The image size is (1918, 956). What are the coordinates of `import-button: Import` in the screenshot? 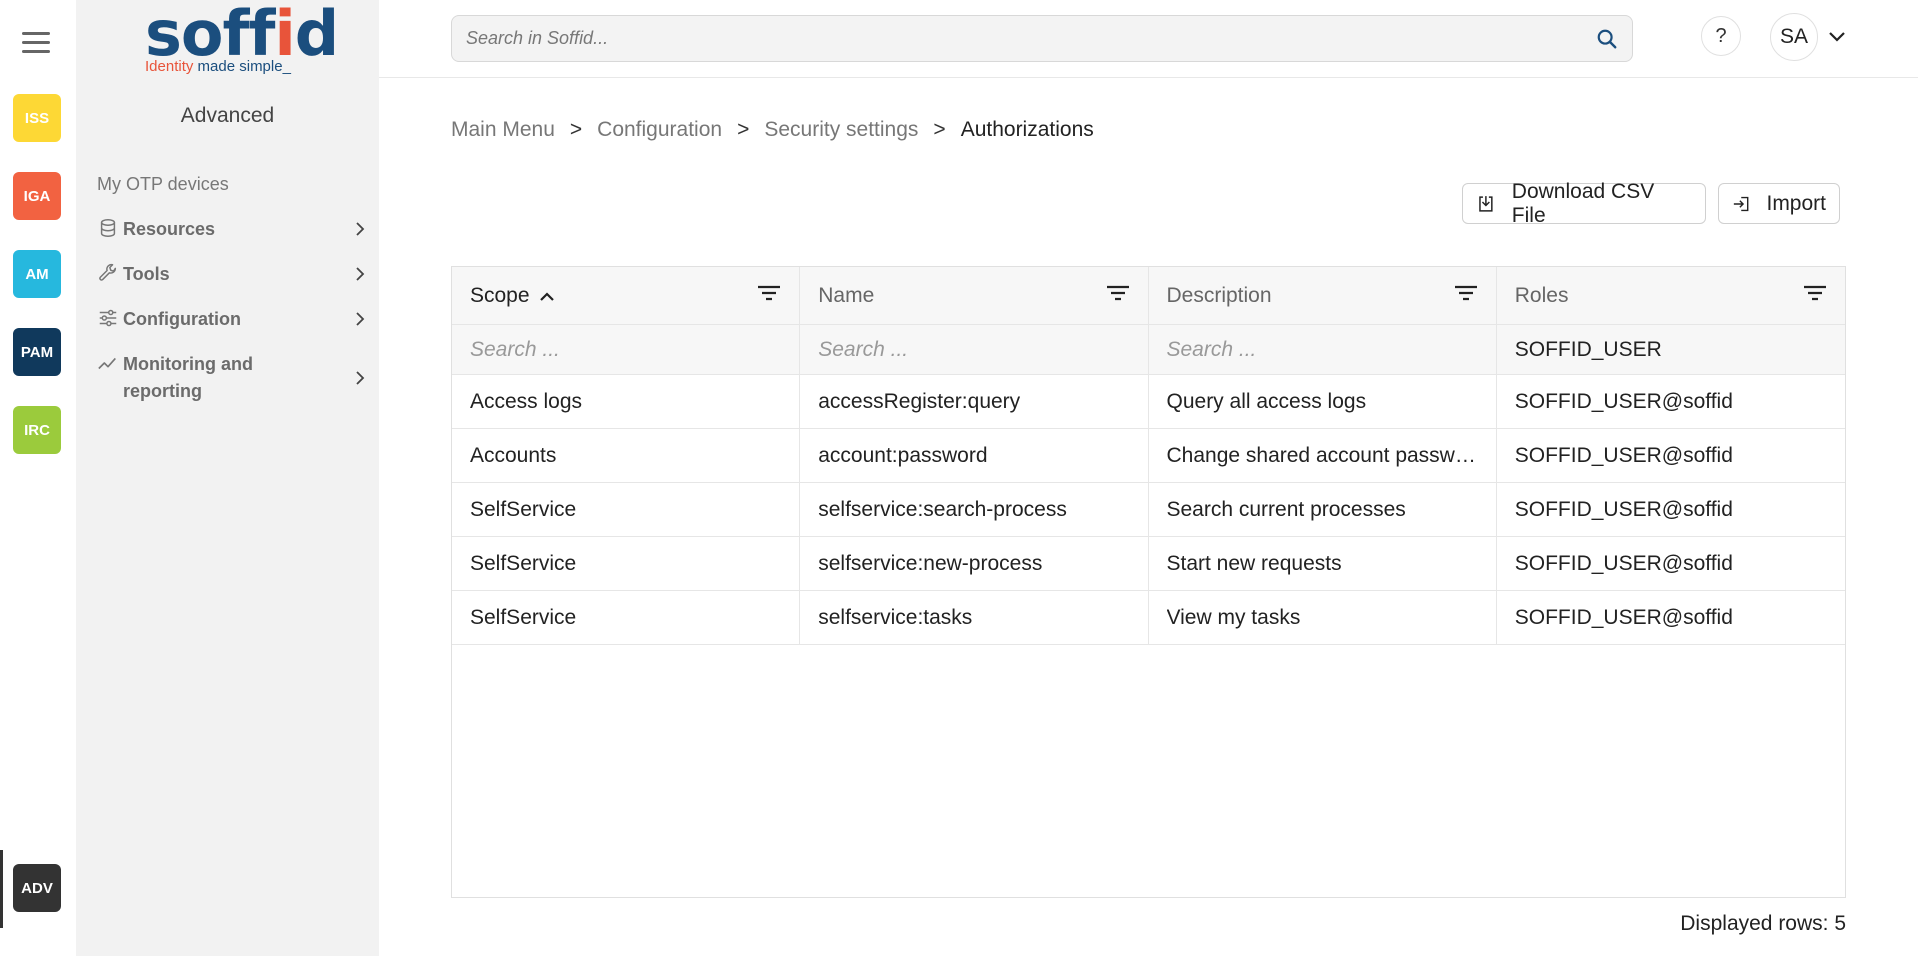 It's located at (1779, 203).